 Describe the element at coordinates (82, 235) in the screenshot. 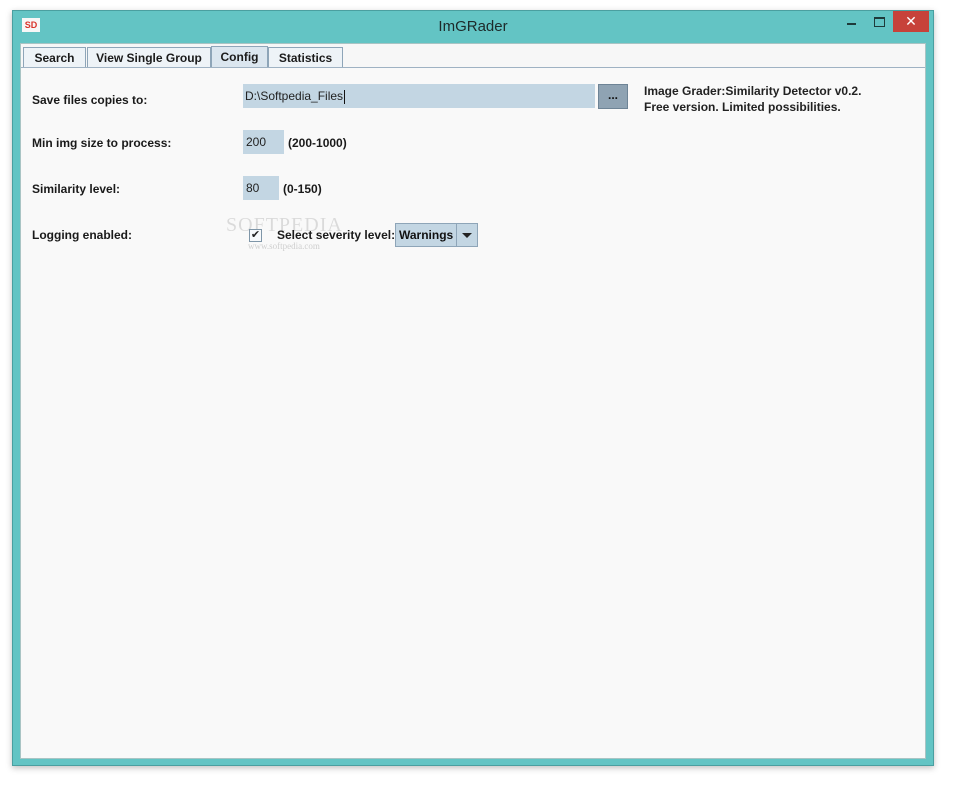

I see `logging-label: Logging enabled:` at that location.